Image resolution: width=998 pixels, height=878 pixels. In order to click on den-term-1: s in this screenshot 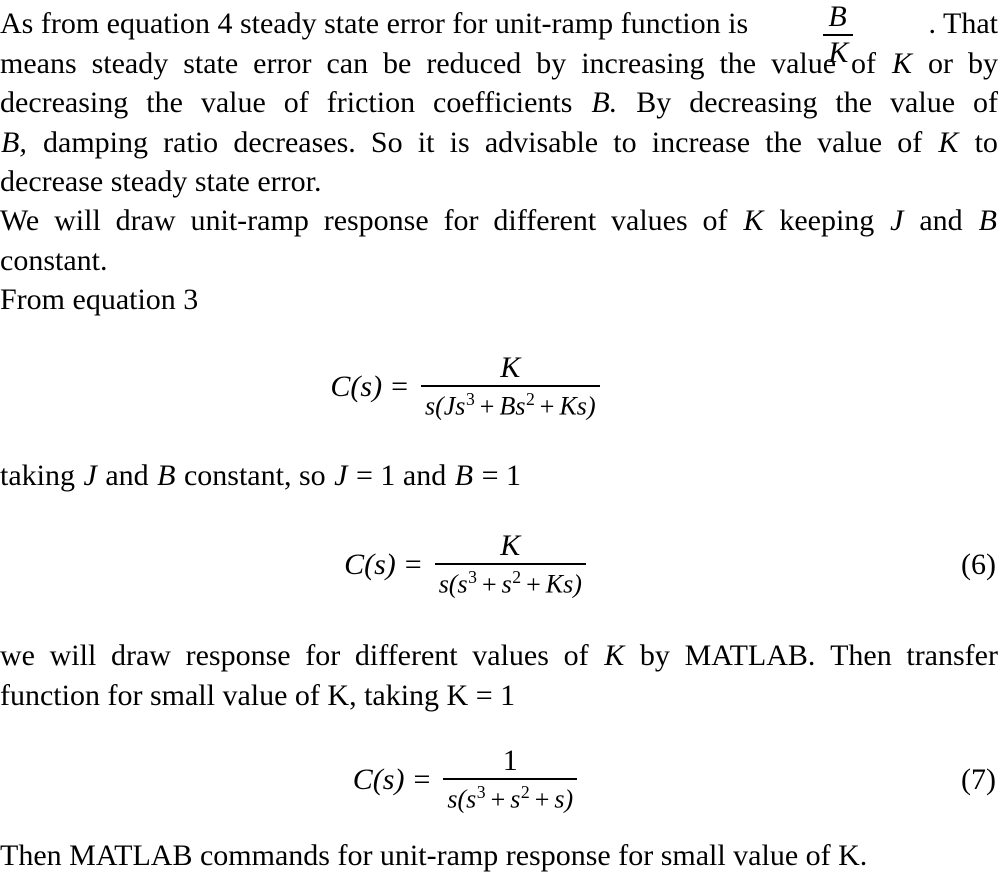, I will do `click(471, 799)`.